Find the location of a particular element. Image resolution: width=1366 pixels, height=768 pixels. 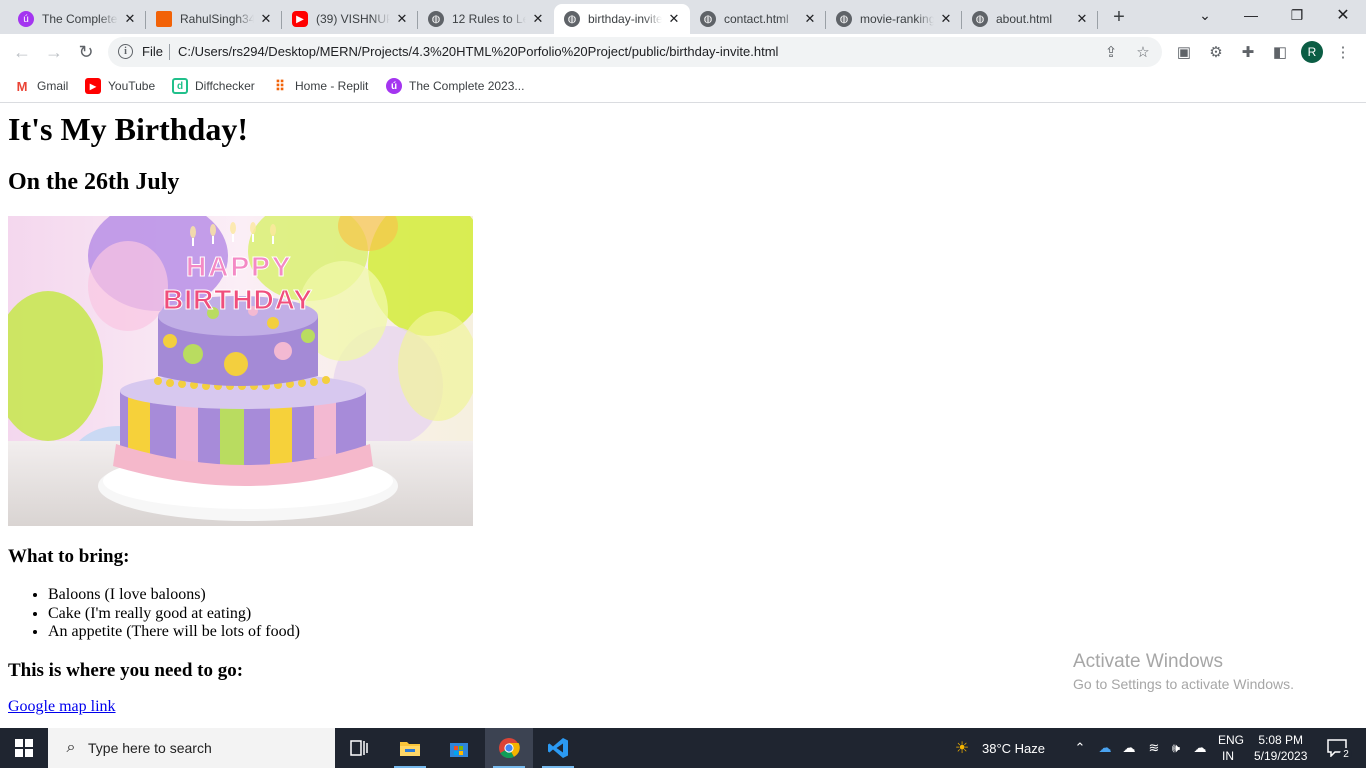

extension-gear-icon: ⚙ is located at coordinates (1216, 52).